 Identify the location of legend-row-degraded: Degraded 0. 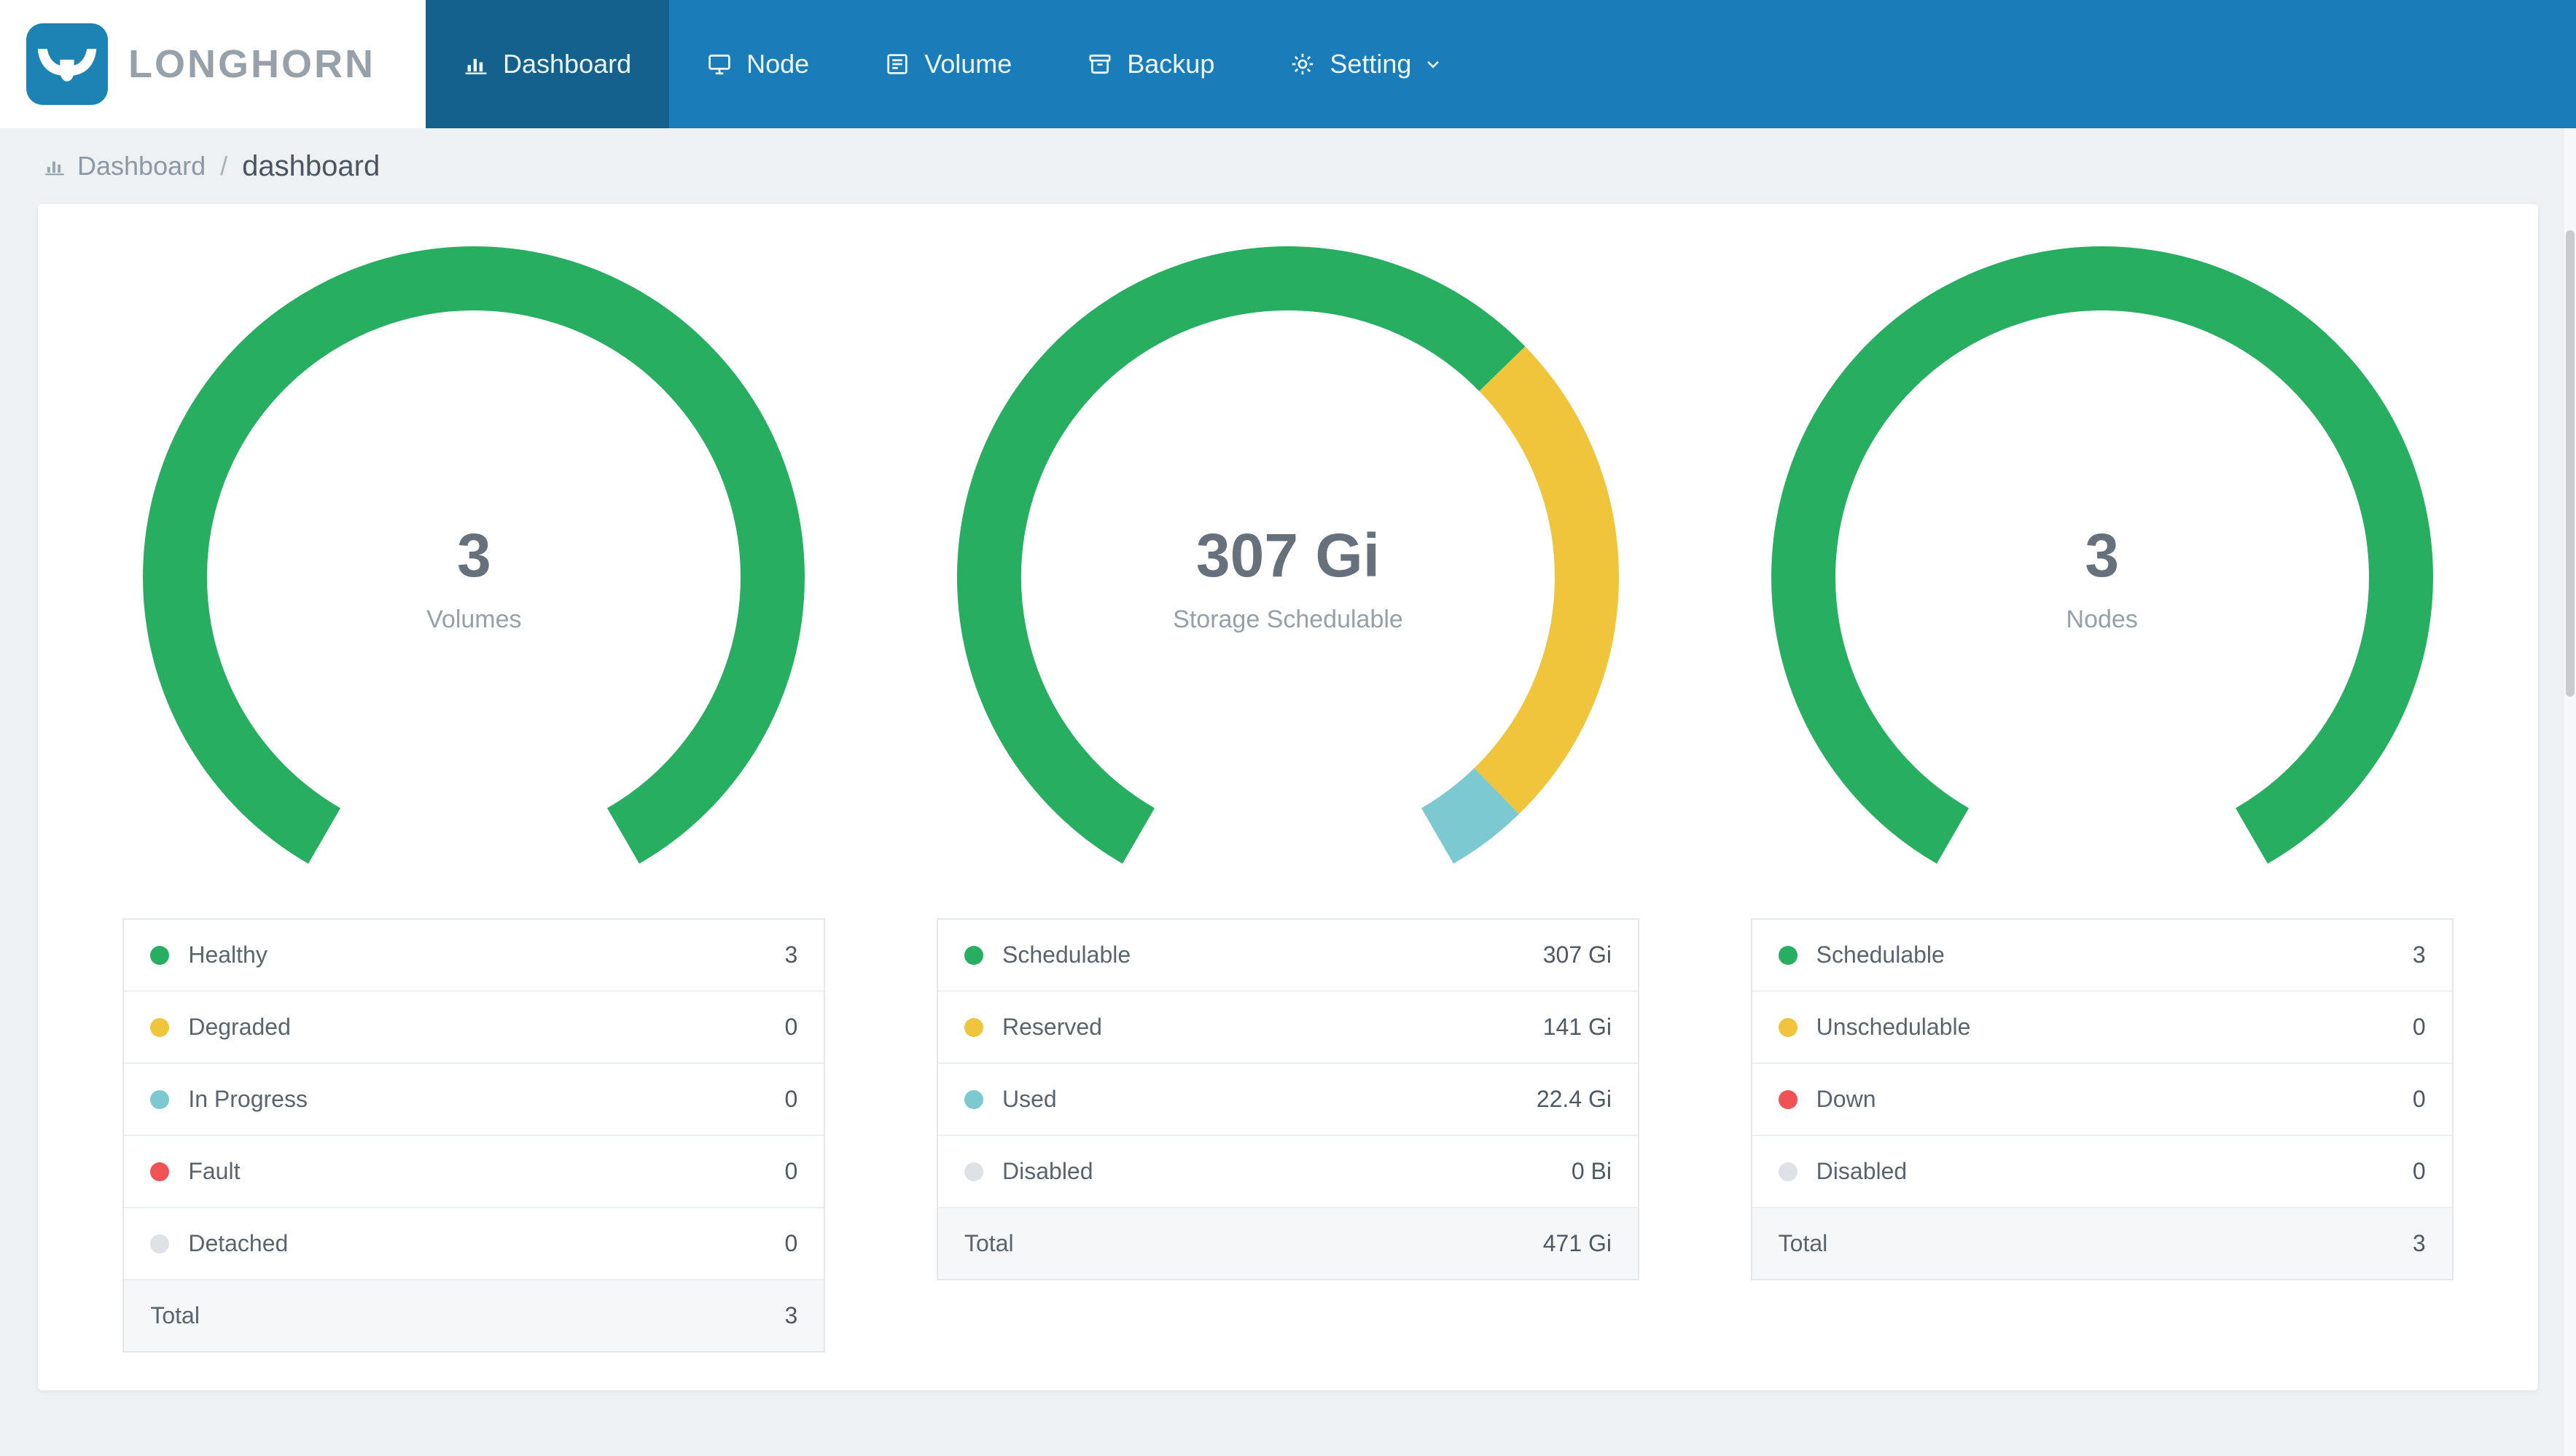
(474, 1028).